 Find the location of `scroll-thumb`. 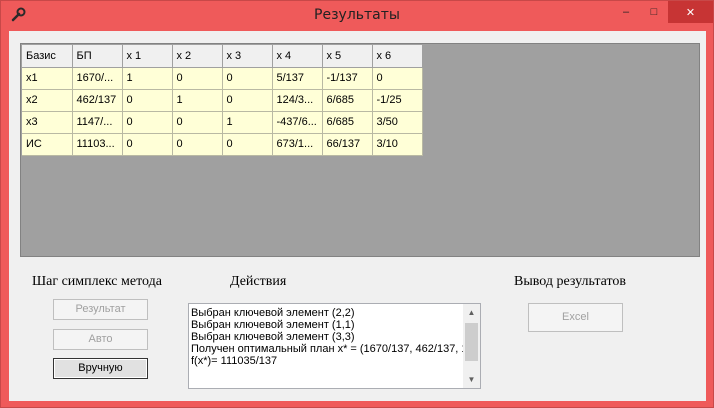

scroll-thumb is located at coordinates (471, 342).